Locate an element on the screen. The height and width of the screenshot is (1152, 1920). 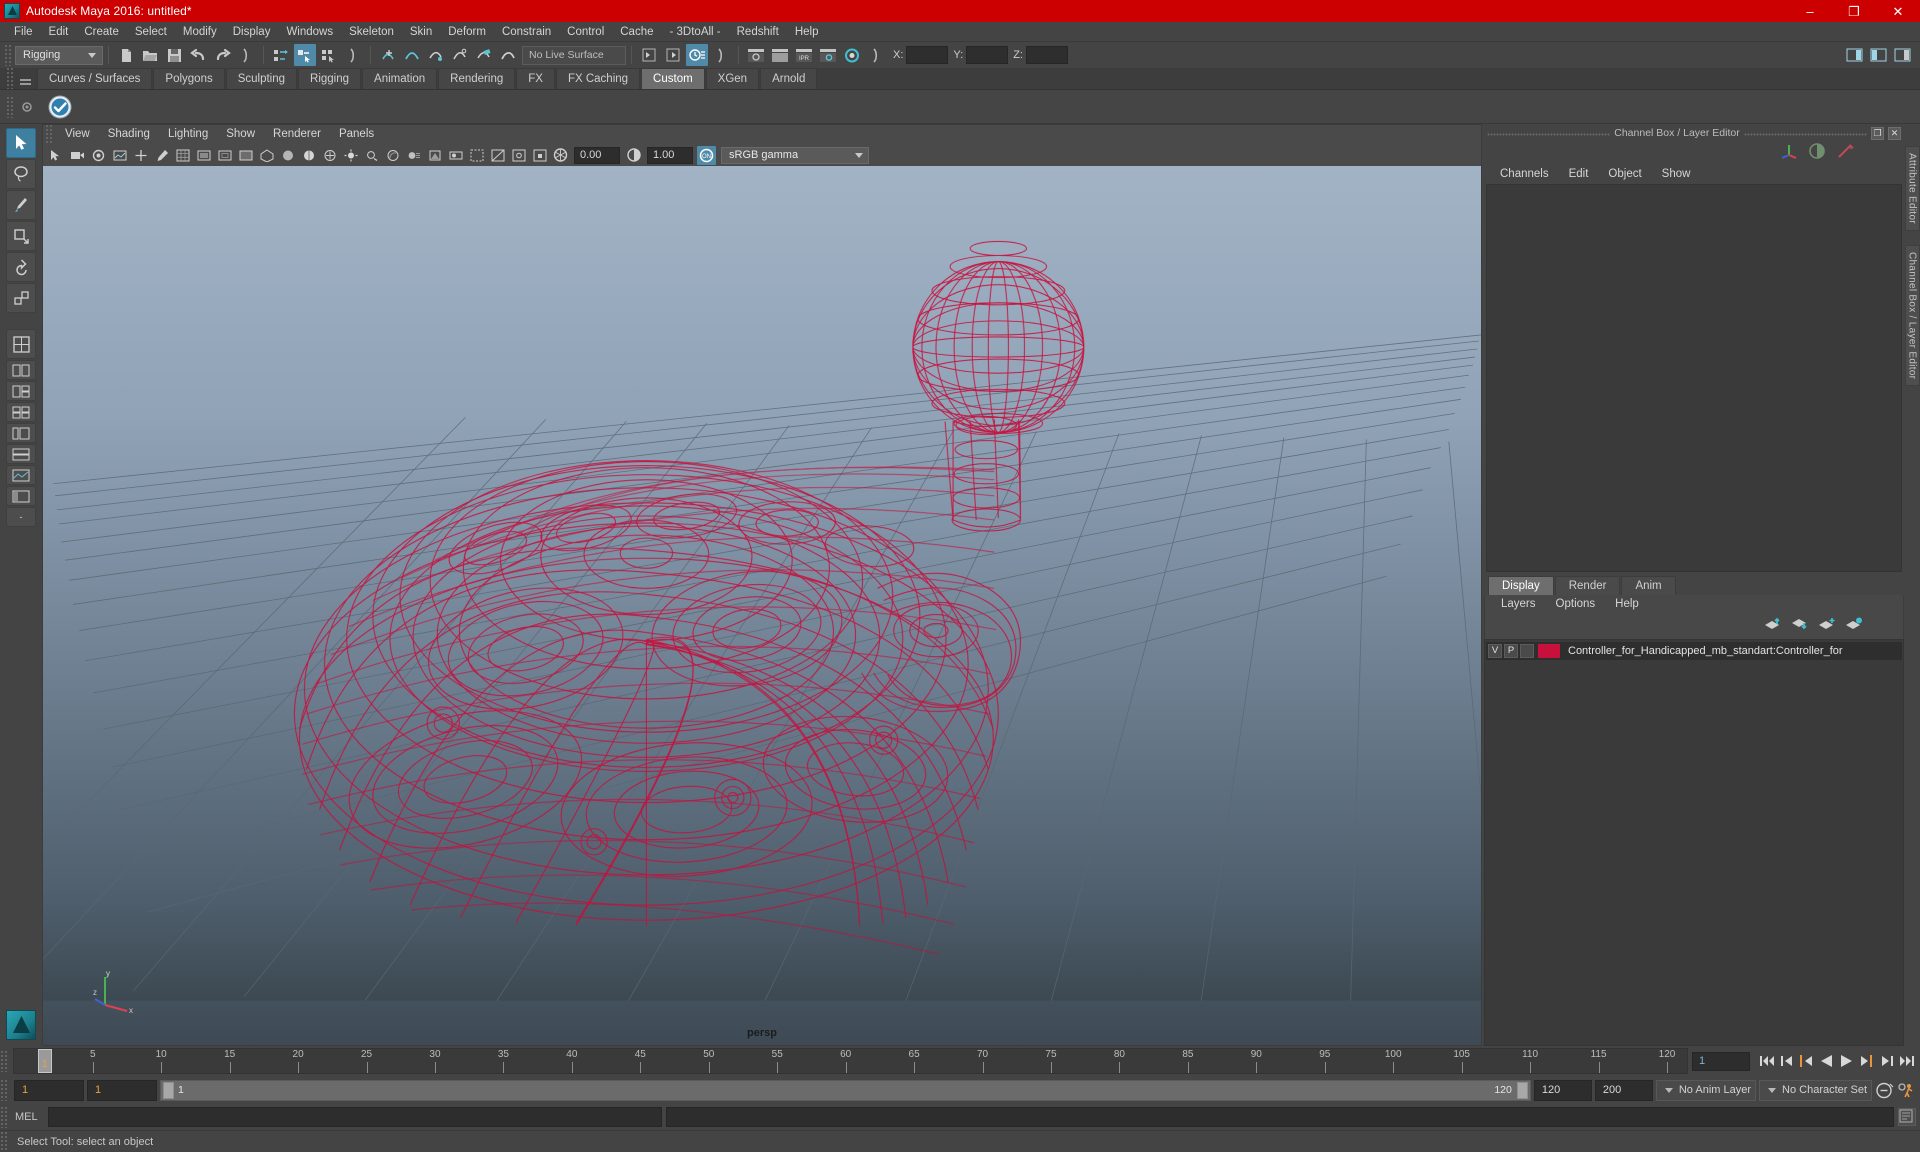
shelf-tab-custom: Custom is located at coordinates (673, 78).